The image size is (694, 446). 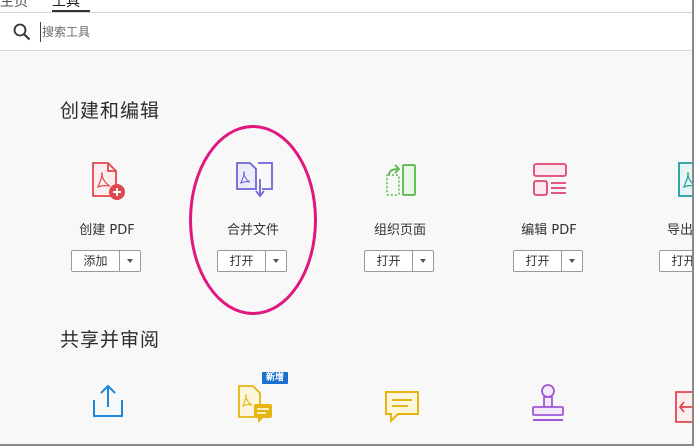 I want to click on tool-label: 编辑 PDF, so click(x=549, y=230).